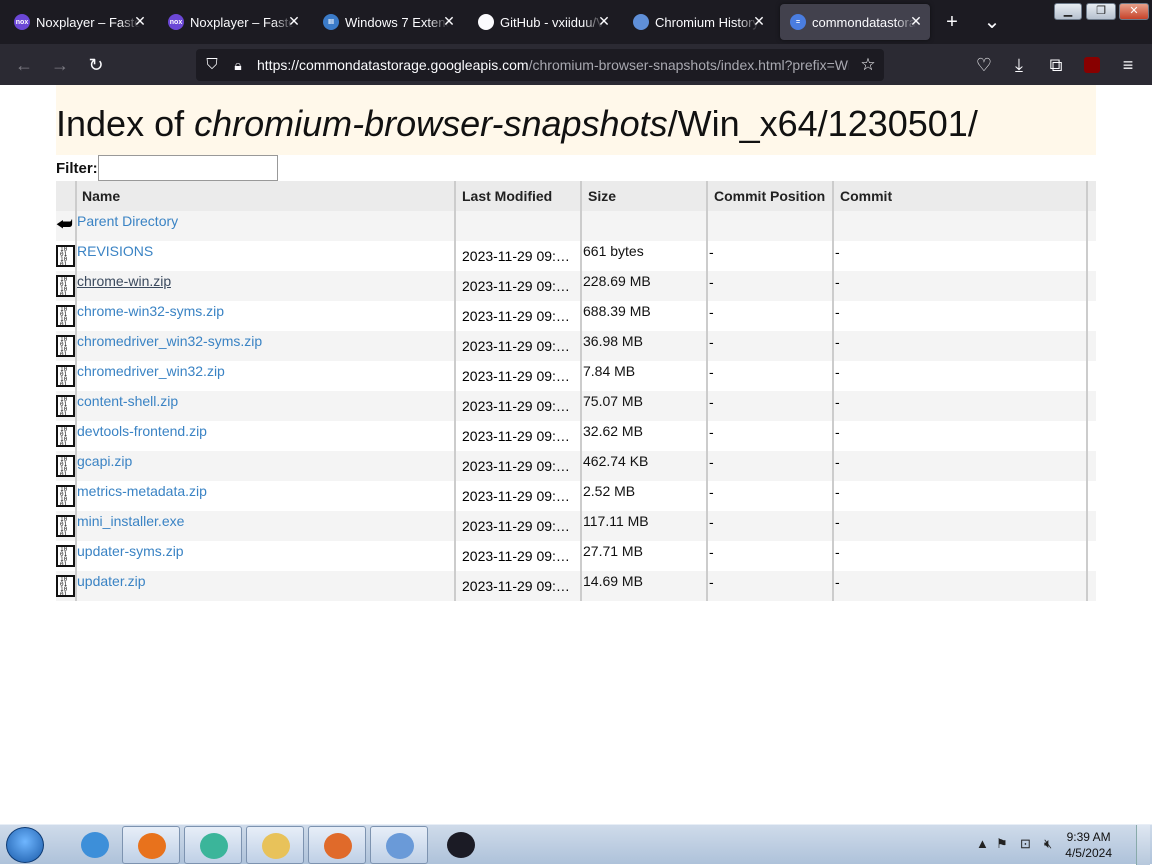 This screenshot has height=865, width=1152. I want to click on parent-directory-link: Parent Directory, so click(127, 226).